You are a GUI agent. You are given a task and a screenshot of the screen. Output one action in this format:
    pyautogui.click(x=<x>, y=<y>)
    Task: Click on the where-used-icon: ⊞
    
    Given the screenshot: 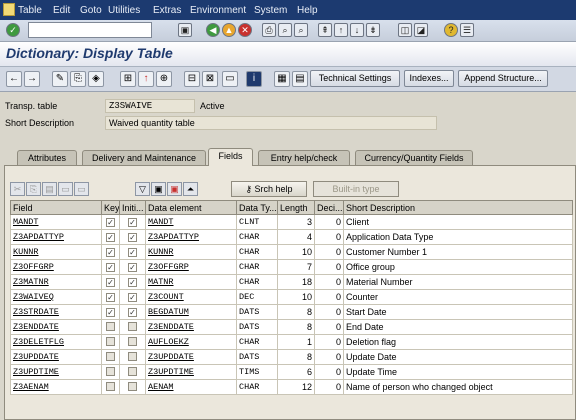 What is the action you would take?
    pyautogui.click(x=128, y=79)
    